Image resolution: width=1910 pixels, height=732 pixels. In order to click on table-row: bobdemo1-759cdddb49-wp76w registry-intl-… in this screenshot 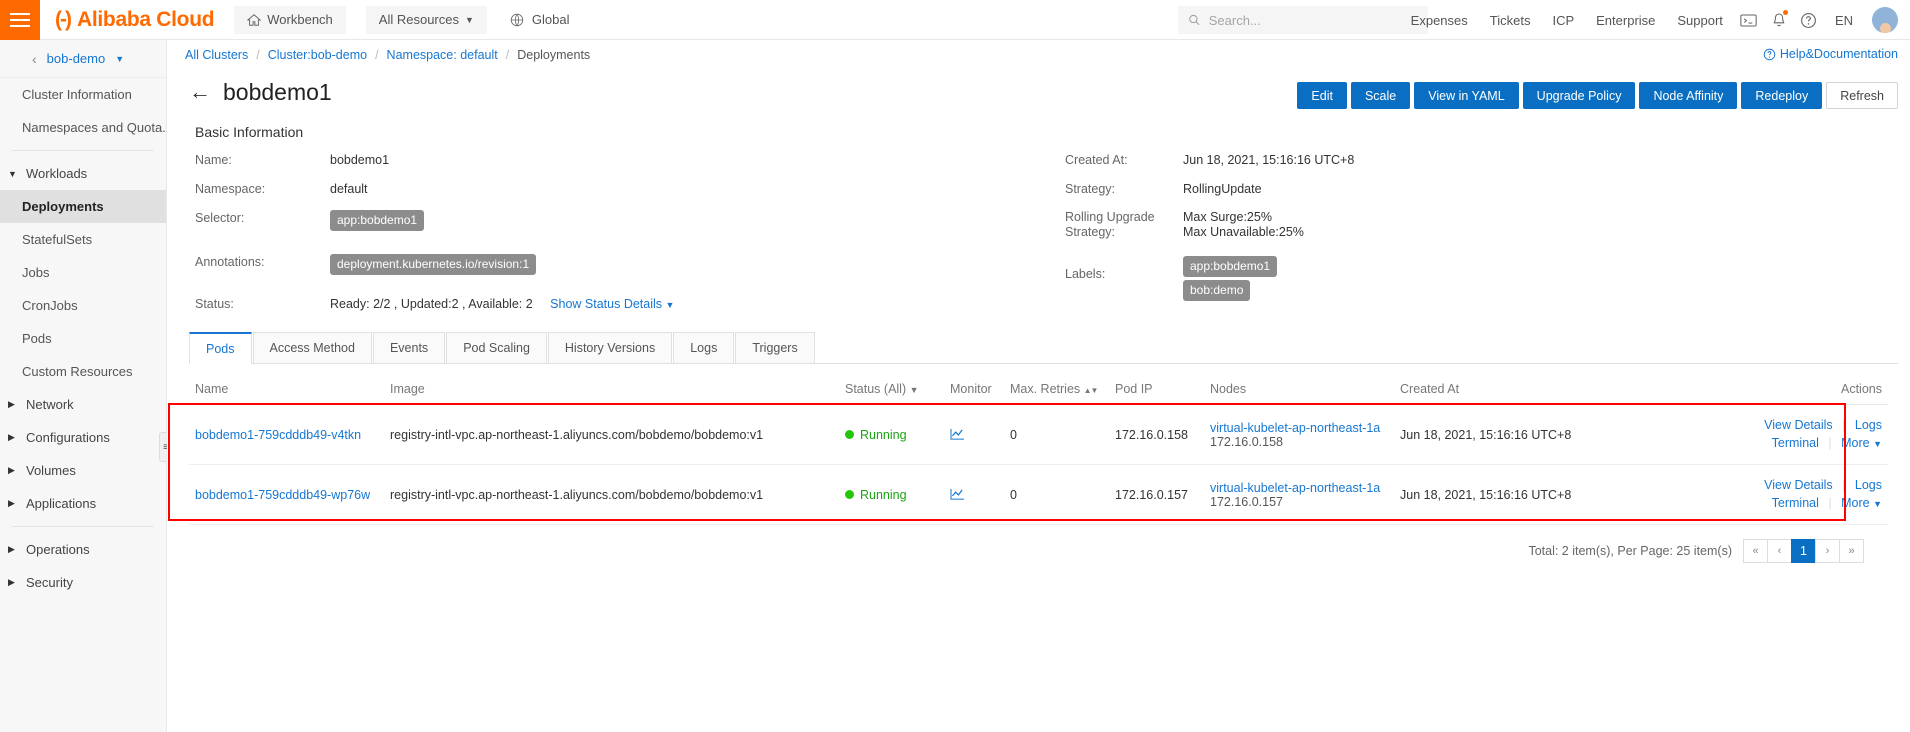, I will do `click(1038, 494)`.